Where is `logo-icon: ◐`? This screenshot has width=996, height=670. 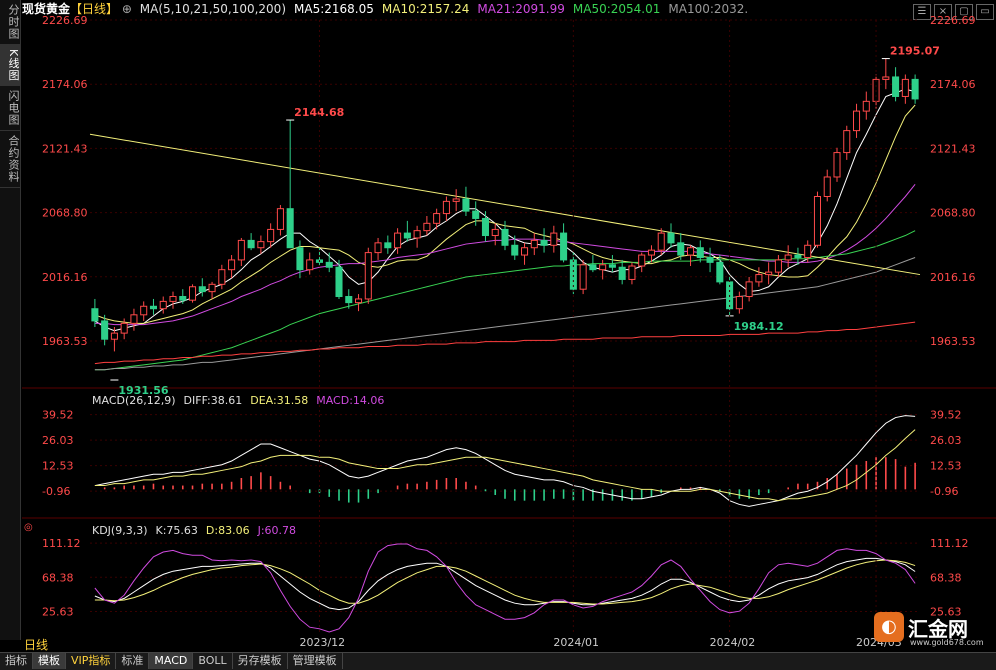 logo-icon: ◐ is located at coordinates (889, 627).